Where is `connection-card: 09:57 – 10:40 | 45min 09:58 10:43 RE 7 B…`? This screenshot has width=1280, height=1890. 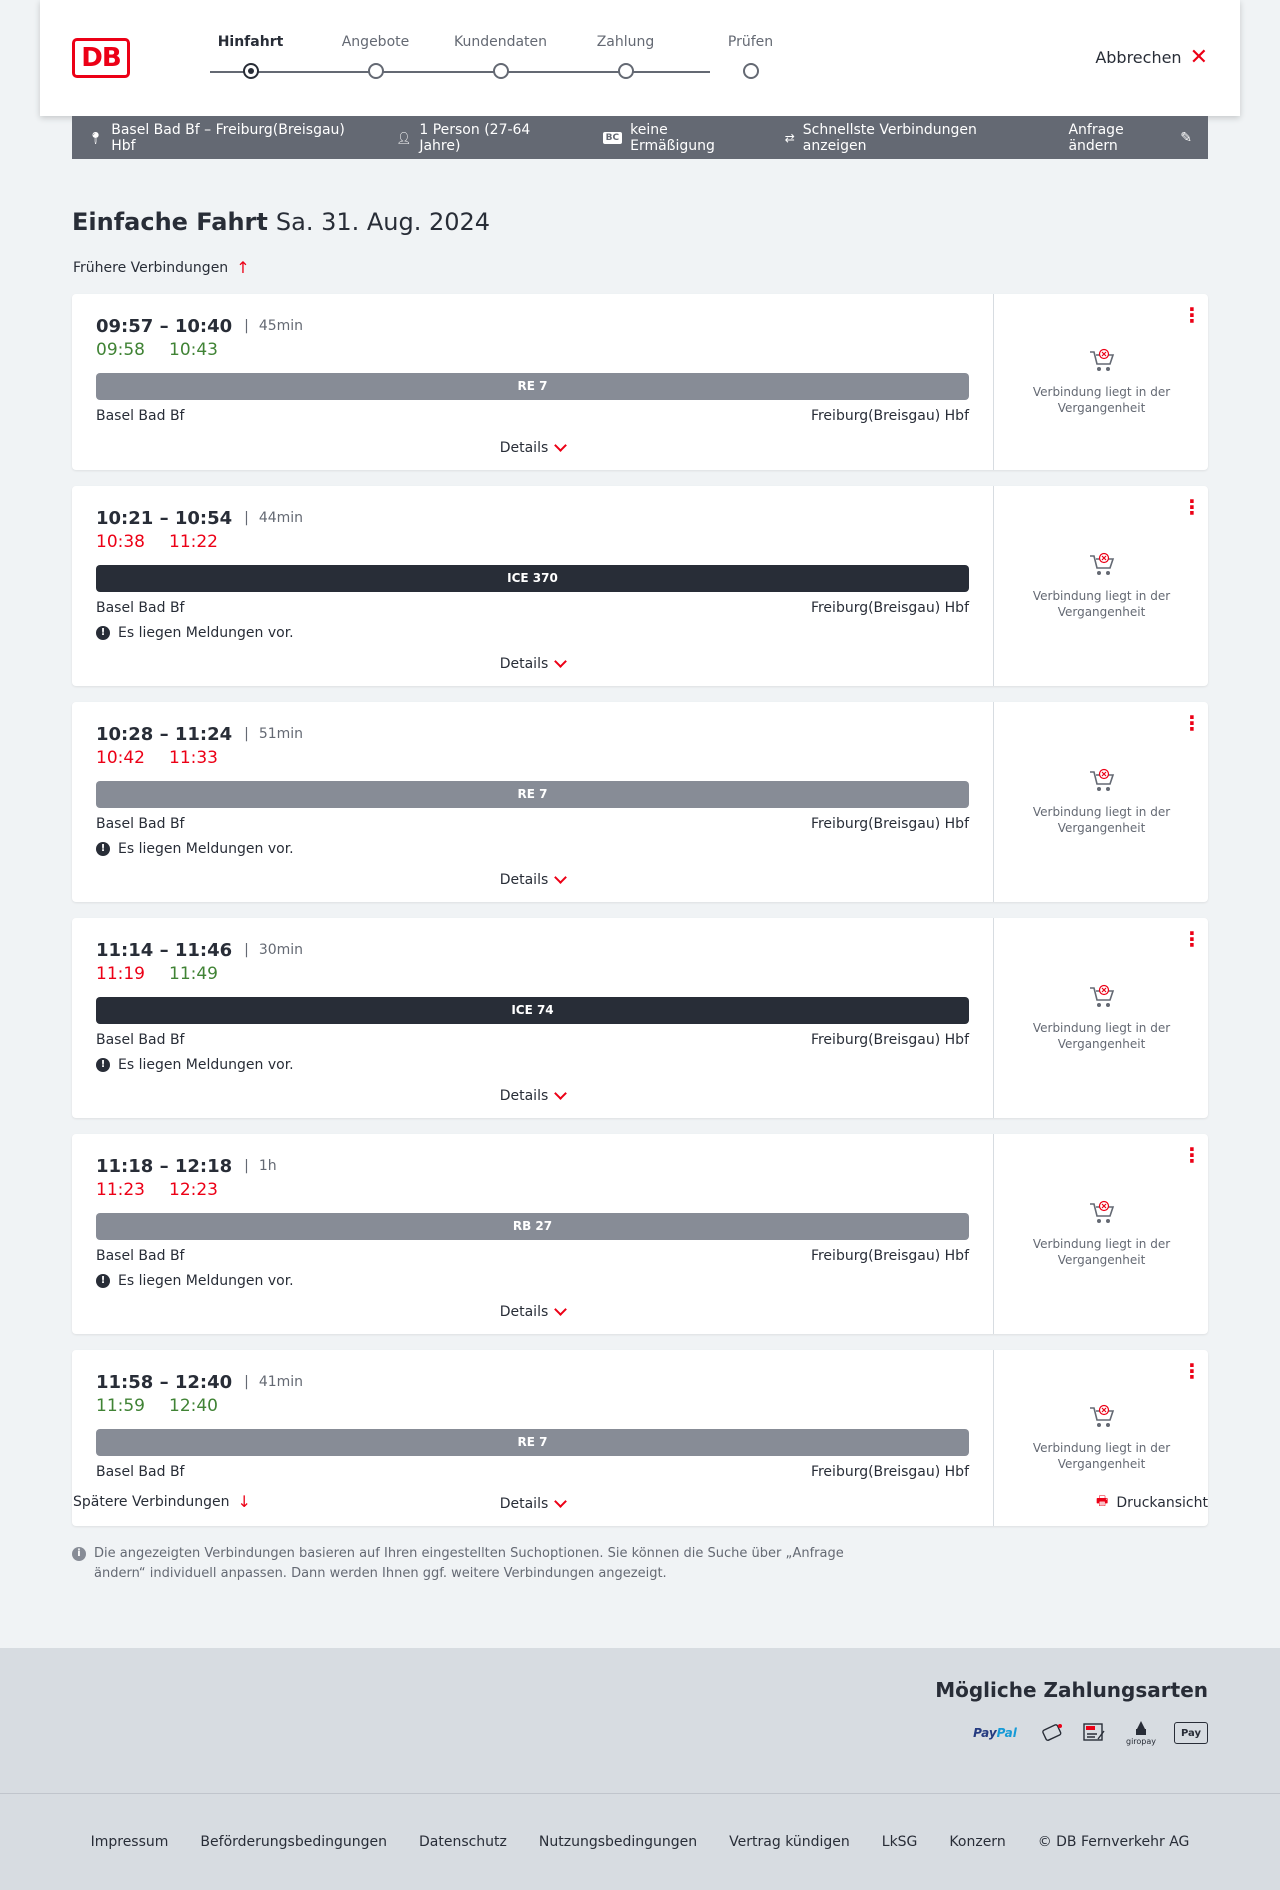 connection-card: 09:57 – 10:40 | 45min 09:58 10:43 RE 7 B… is located at coordinates (640, 382).